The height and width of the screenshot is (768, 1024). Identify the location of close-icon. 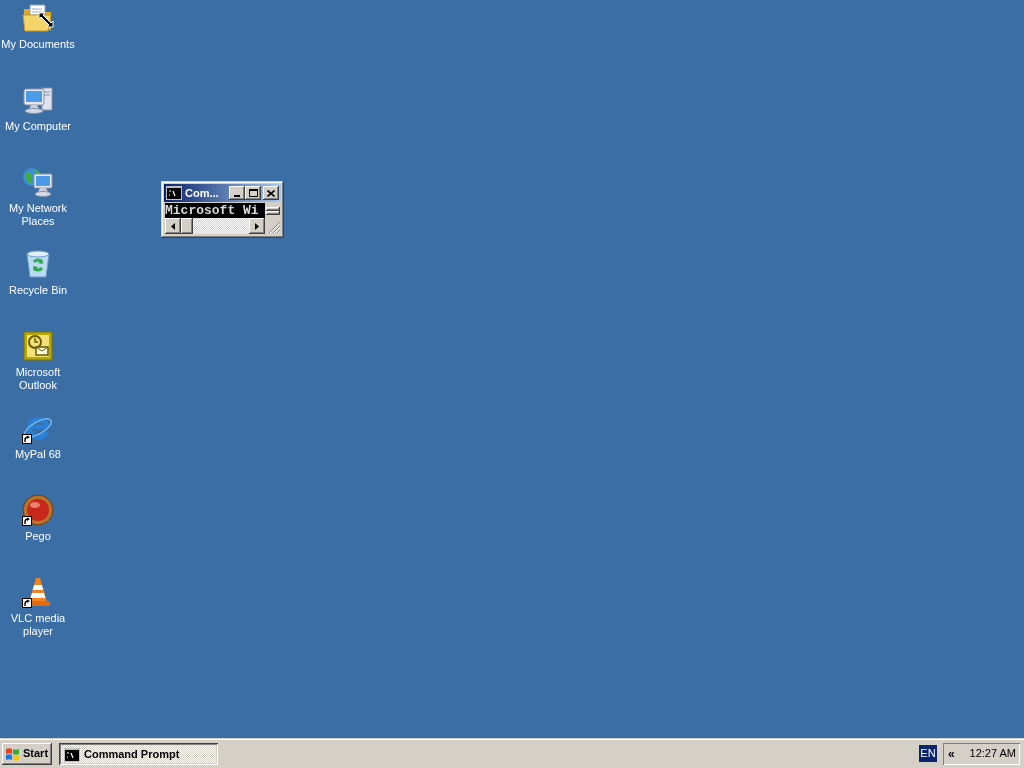
(271, 193).